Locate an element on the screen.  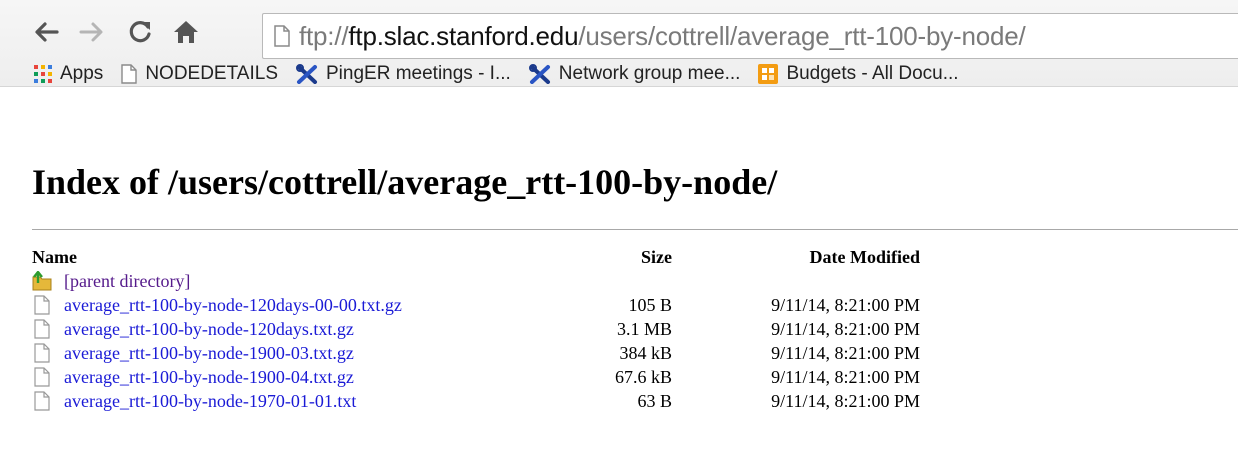
file-size: 67.6 kB is located at coordinates (643, 376).